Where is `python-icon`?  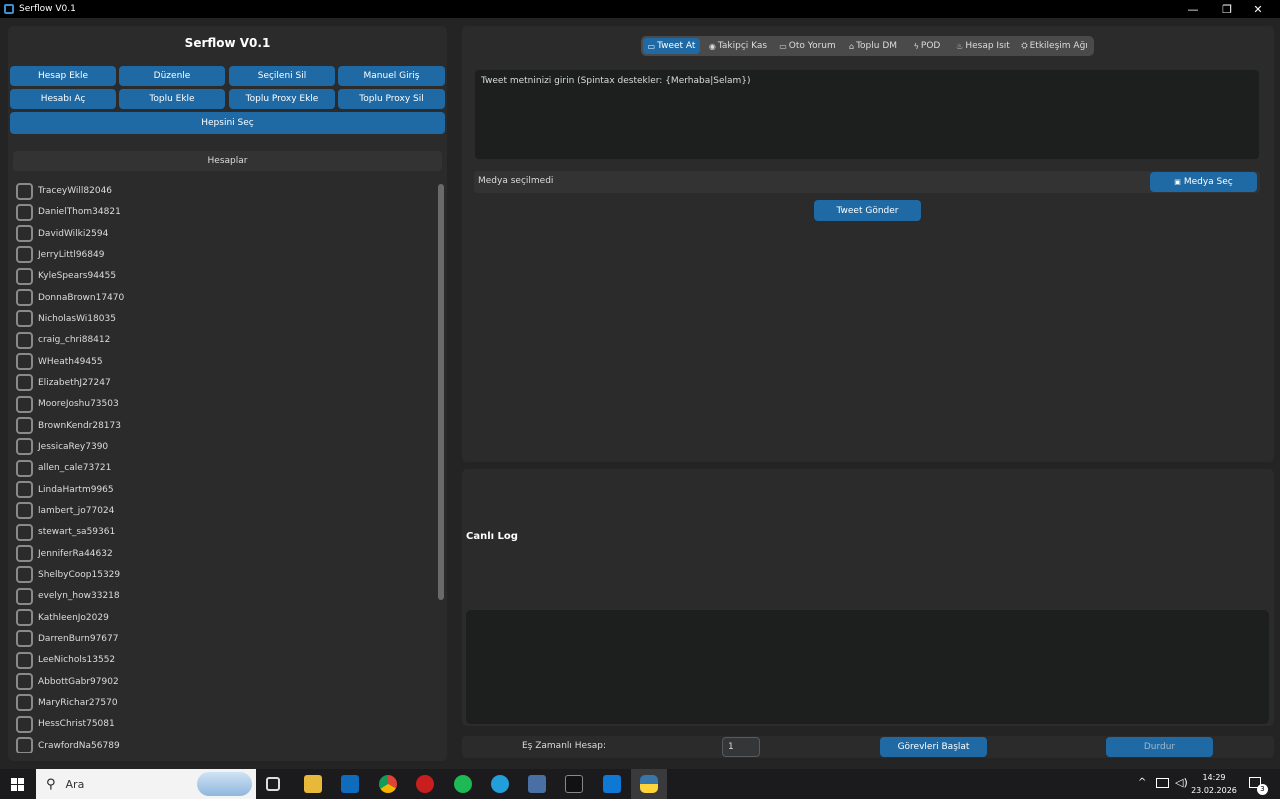
python-icon is located at coordinates (649, 784).